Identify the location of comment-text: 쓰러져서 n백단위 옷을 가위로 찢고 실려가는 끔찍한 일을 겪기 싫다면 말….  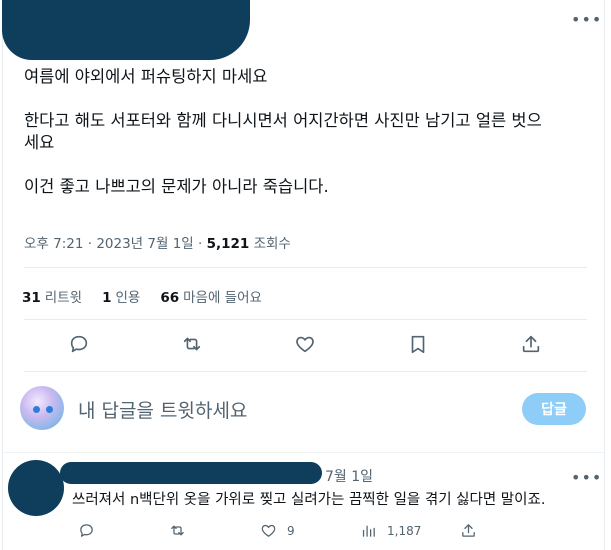
(309, 500).